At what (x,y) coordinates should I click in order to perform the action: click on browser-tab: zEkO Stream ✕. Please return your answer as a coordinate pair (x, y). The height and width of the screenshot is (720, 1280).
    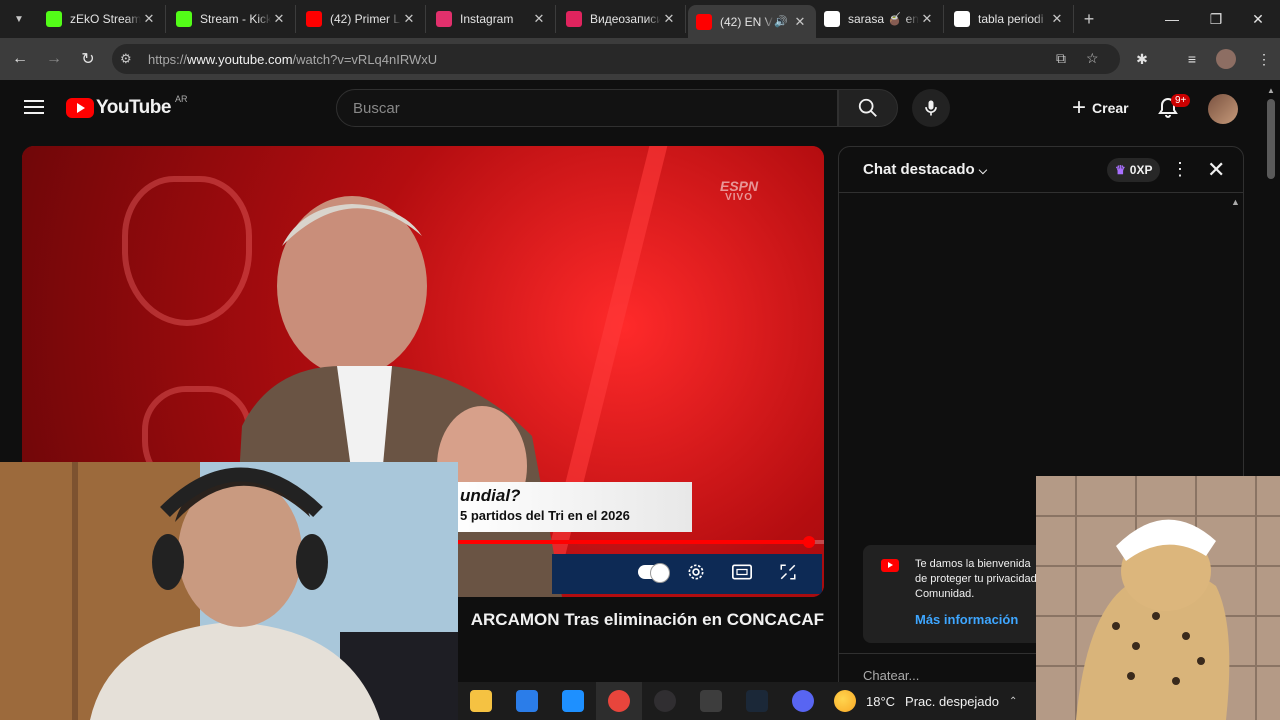
    Looking at the image, I should click on (102, 19).